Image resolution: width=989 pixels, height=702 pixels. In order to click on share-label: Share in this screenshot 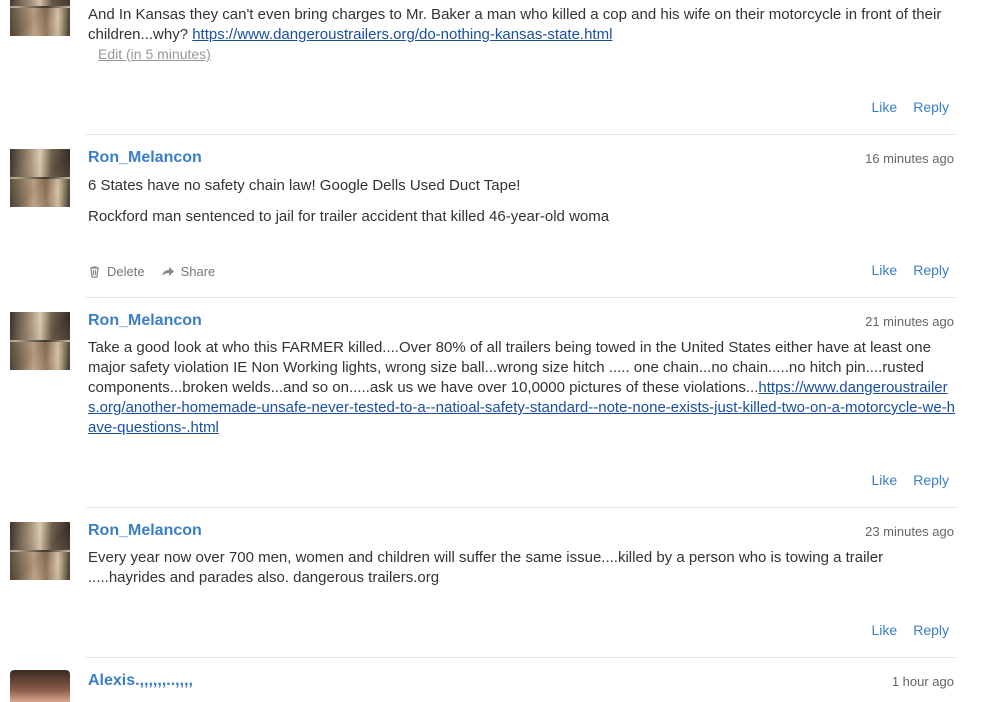, I will do `click(198, 271)`.